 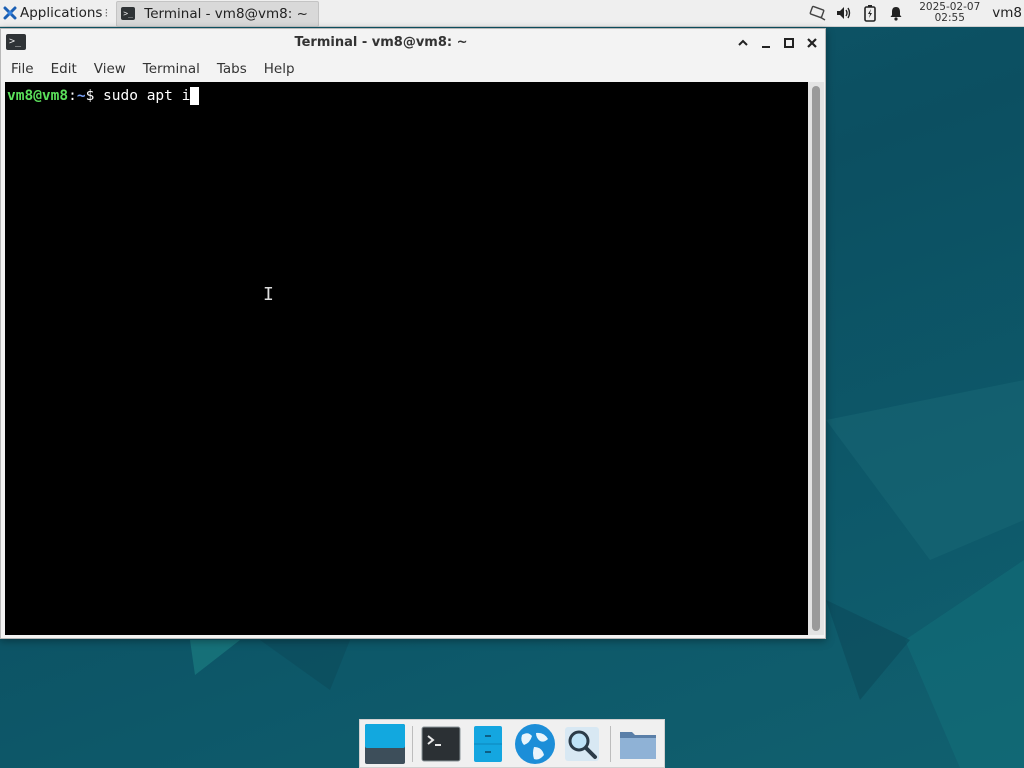 I want to click on window-titlebar: >_ Terminal - vm8@vm8: ~, so click(x=413, y=43).